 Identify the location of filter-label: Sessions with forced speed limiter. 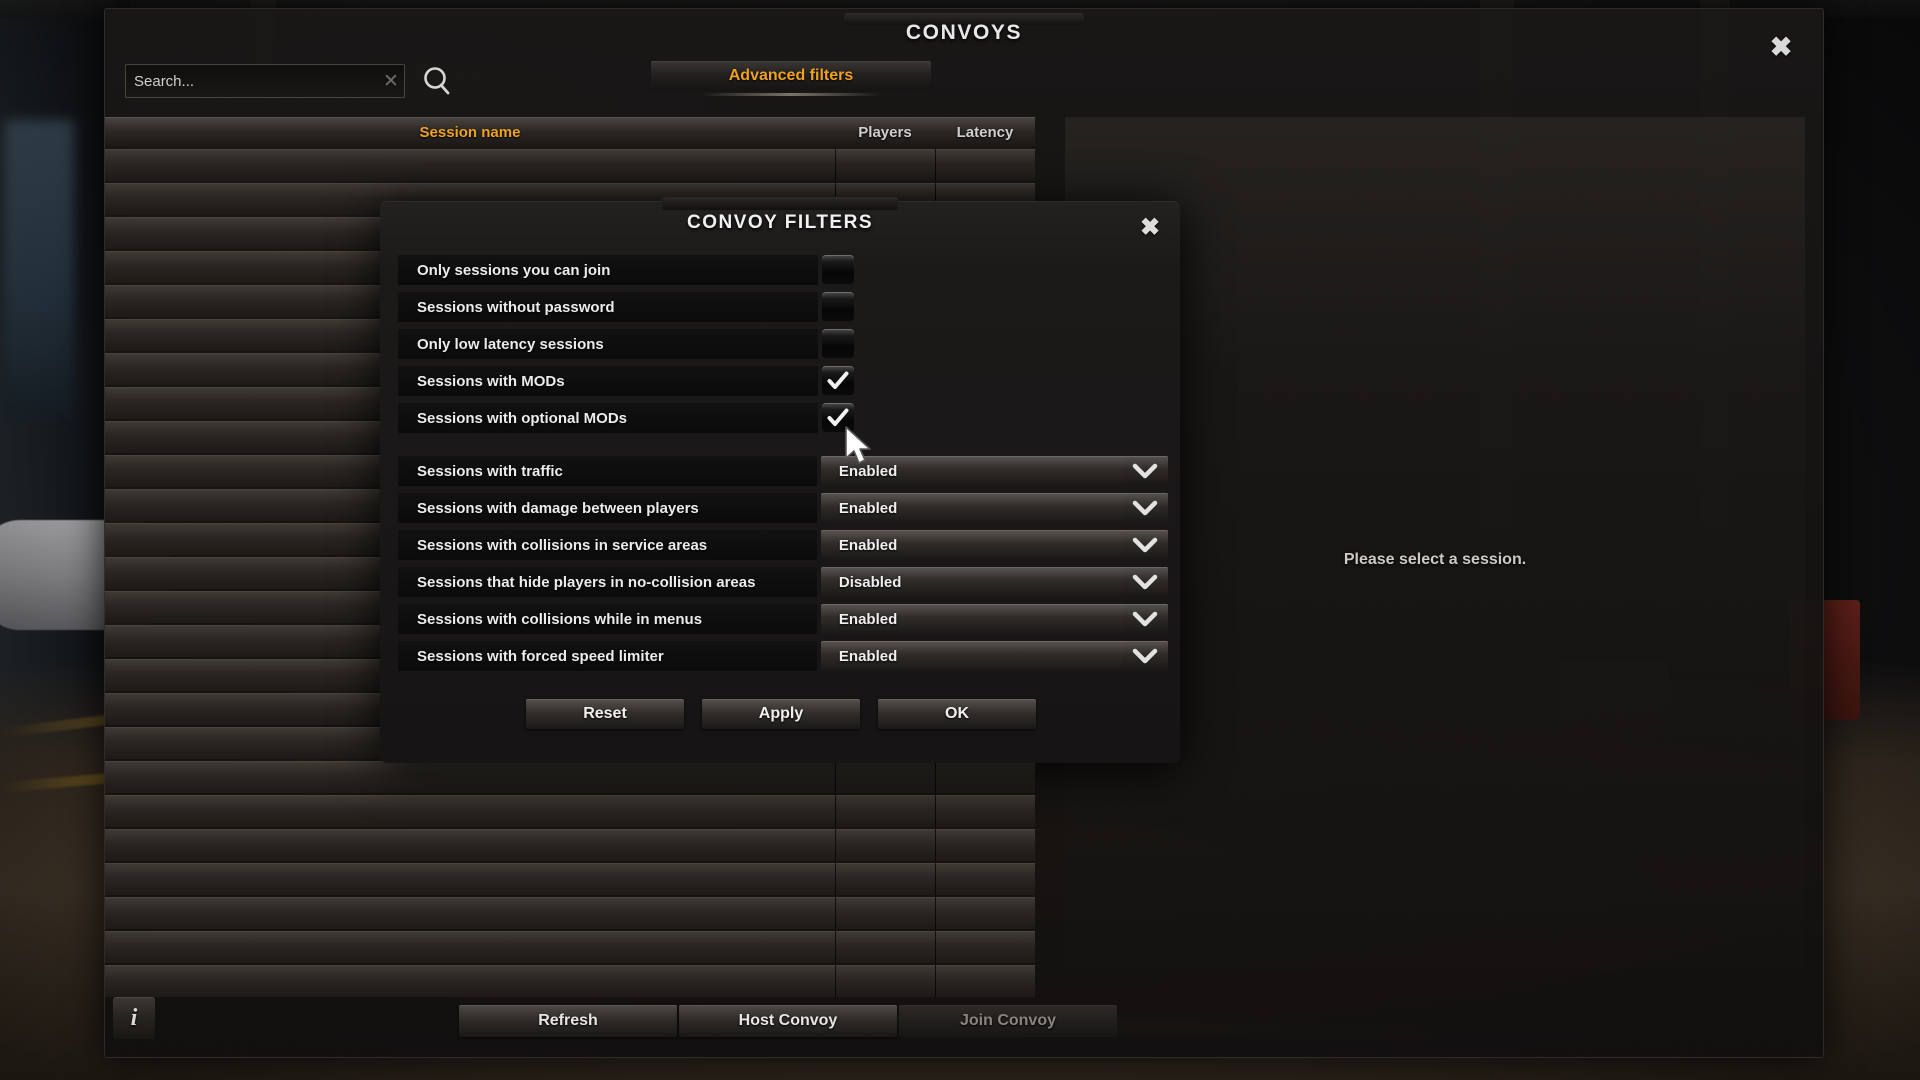
(607, 656).